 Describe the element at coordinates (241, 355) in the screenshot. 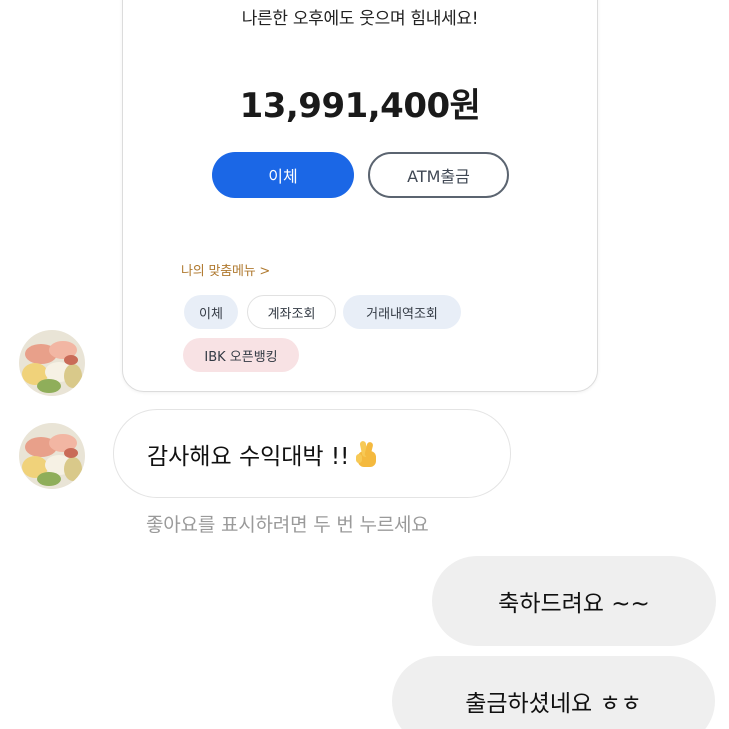

I see `chip-open-banking: IBK 오픈뱅킹` at that location.